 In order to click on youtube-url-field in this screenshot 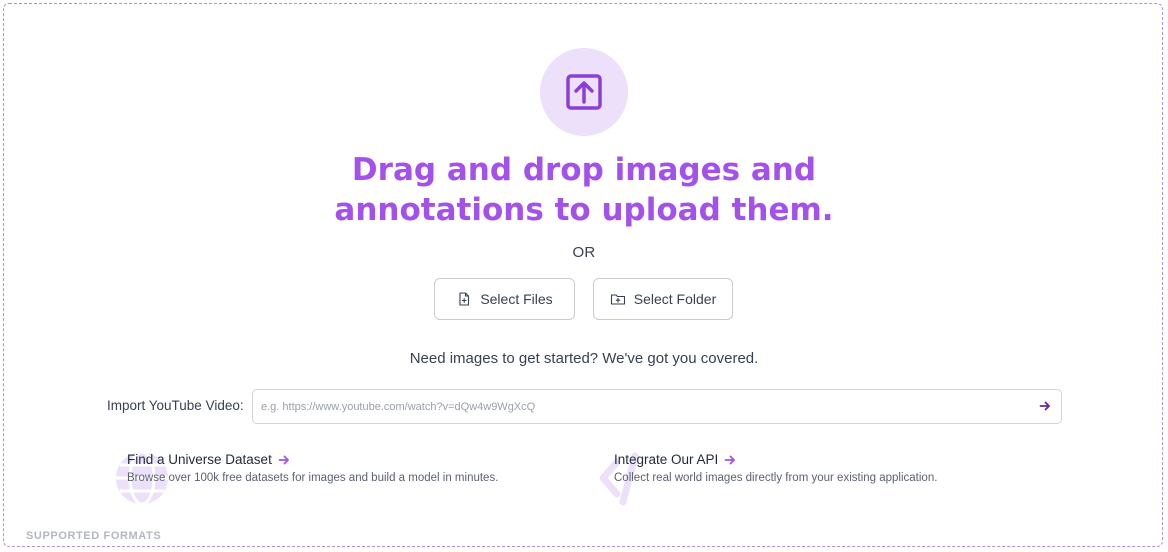, I will do `click(657, 406)`.